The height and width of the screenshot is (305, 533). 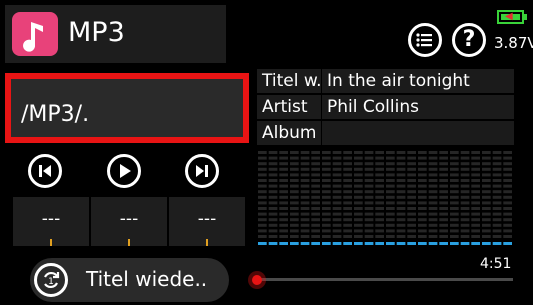 What do you see at coordinates (55, 114) in the screenshot?
I see `folder-path-text: /MP3/.` at bounding box center [55, 114].